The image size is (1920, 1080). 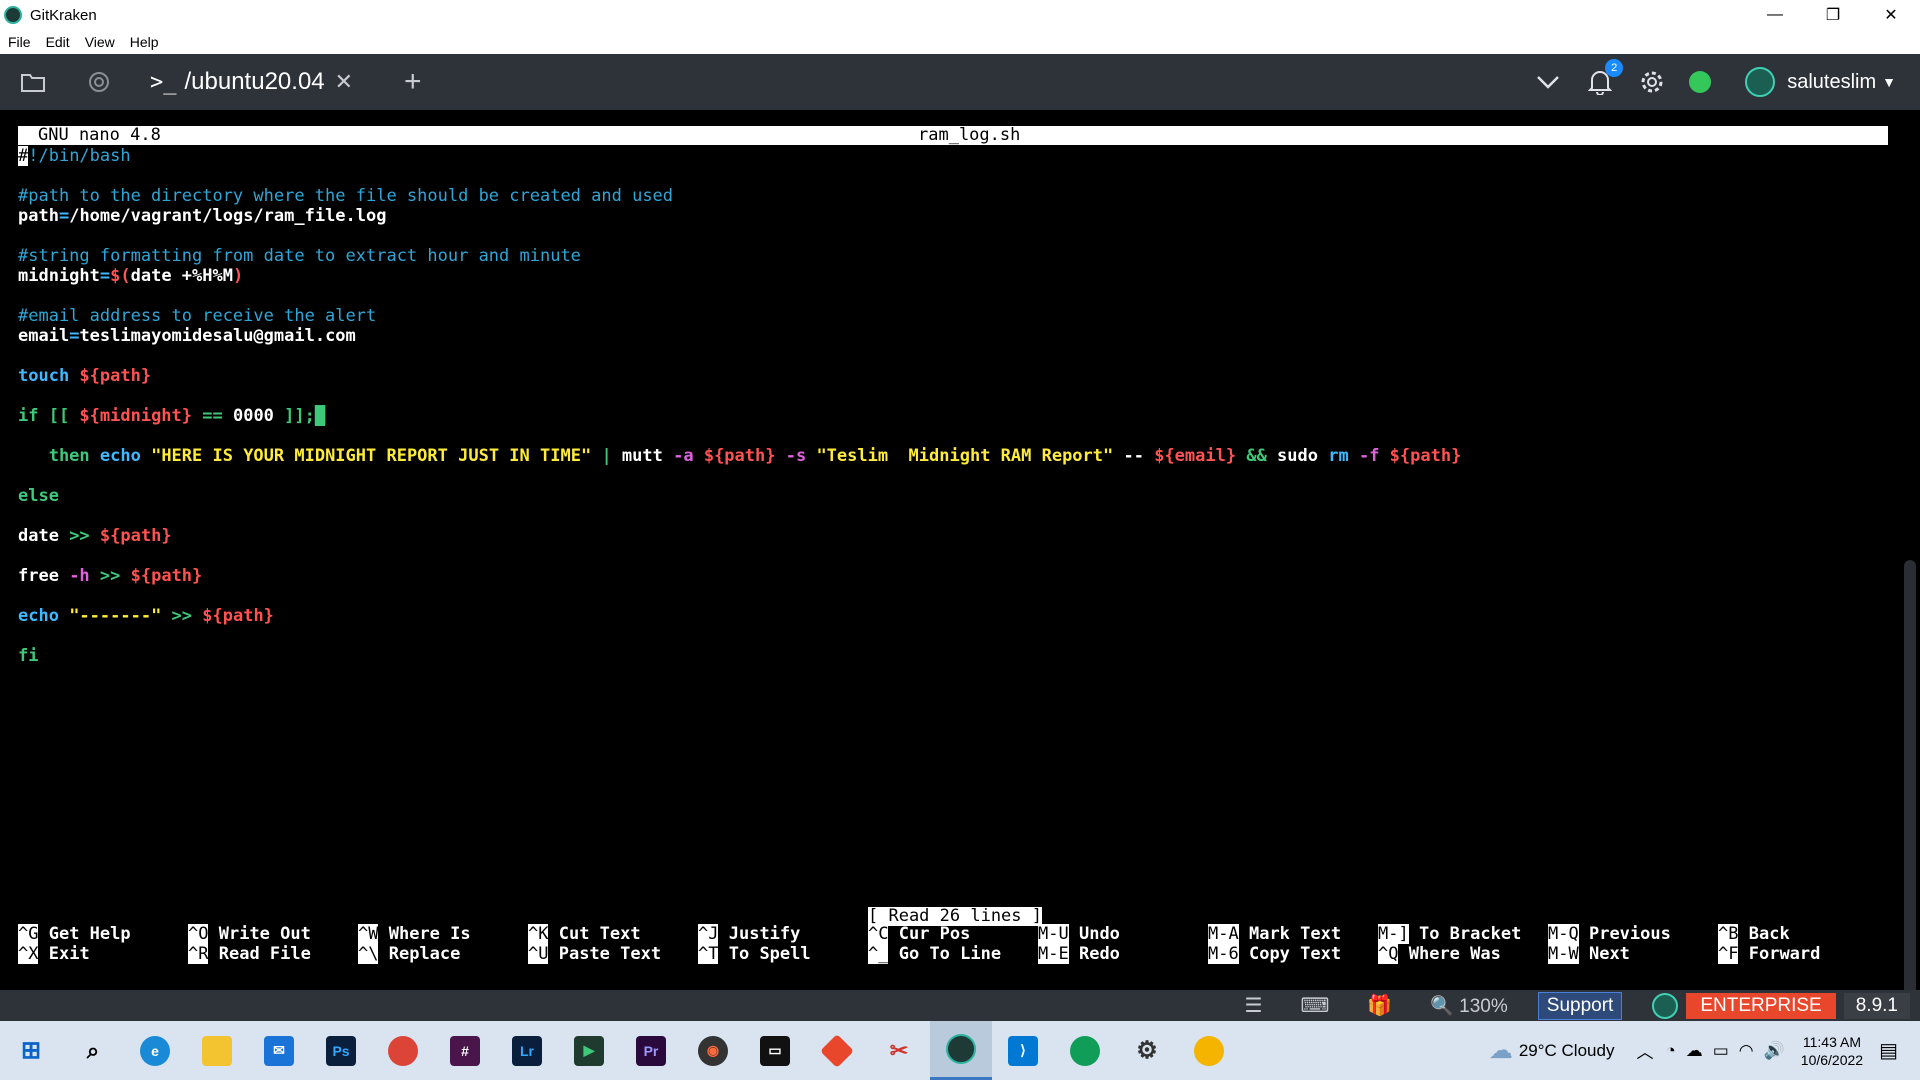 I want to click on taskbar-app-explorer, so click(x=217, y=1050).